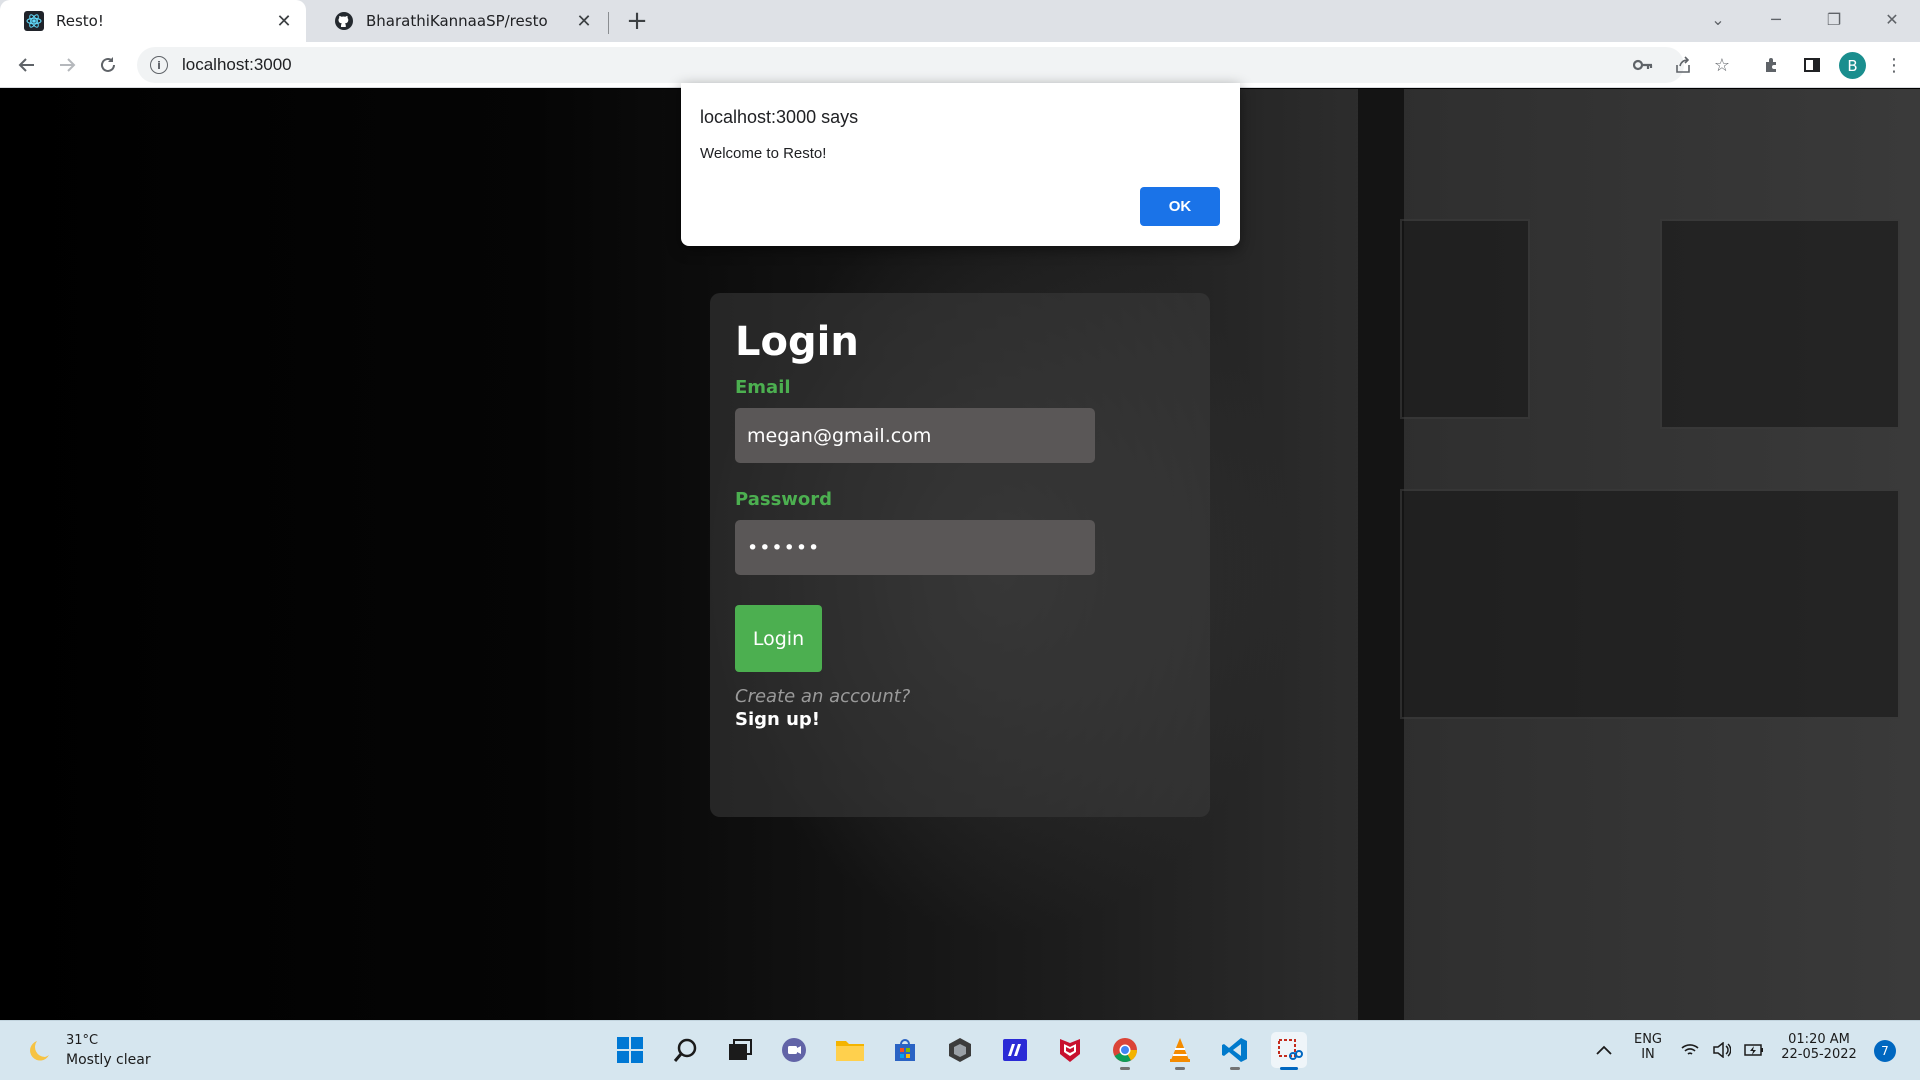 Image resolution: width=1920 pixels, height=1080 pixels. Describe the element at coordinates (1070, 1050) in the screenshot. I see `mcafee-icon` at that location.